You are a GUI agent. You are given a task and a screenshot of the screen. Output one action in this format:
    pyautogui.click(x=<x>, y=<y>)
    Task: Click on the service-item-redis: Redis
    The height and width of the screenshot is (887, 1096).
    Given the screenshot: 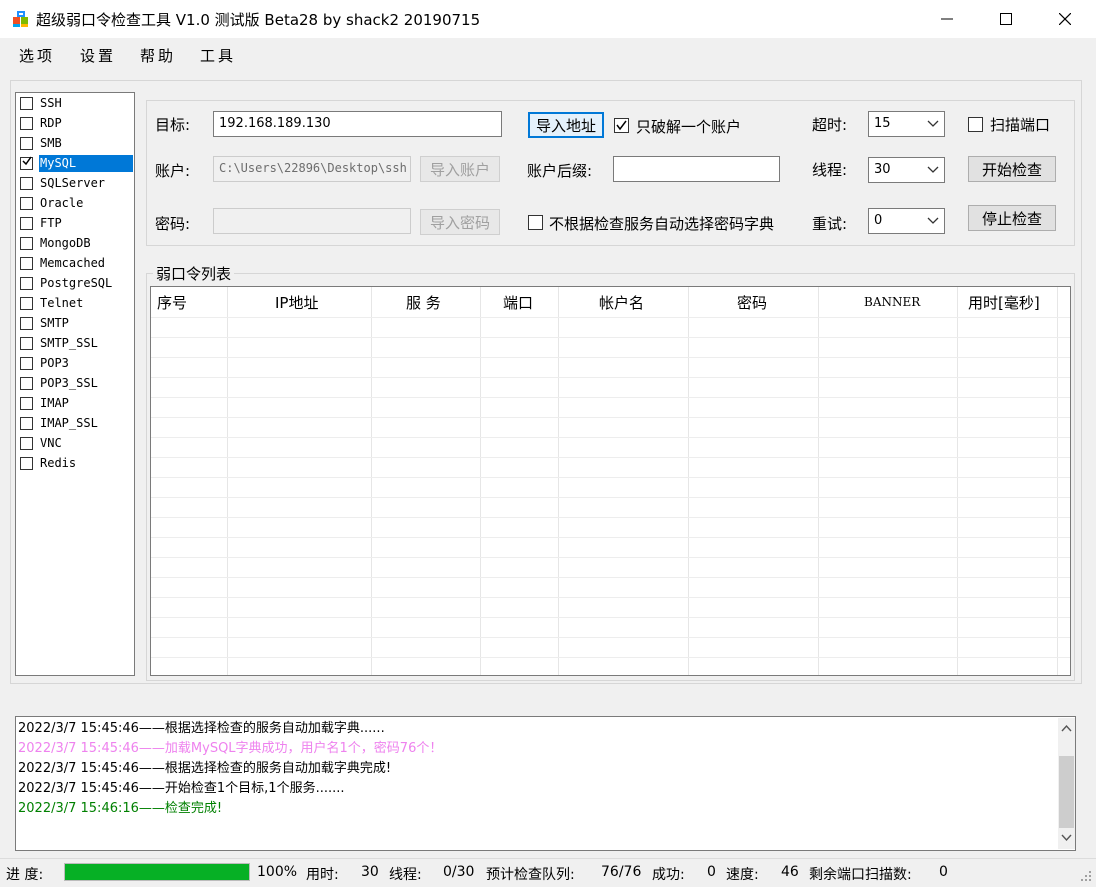 What is the action you would take?
    pyautogui.click(x=76, y=464)
    